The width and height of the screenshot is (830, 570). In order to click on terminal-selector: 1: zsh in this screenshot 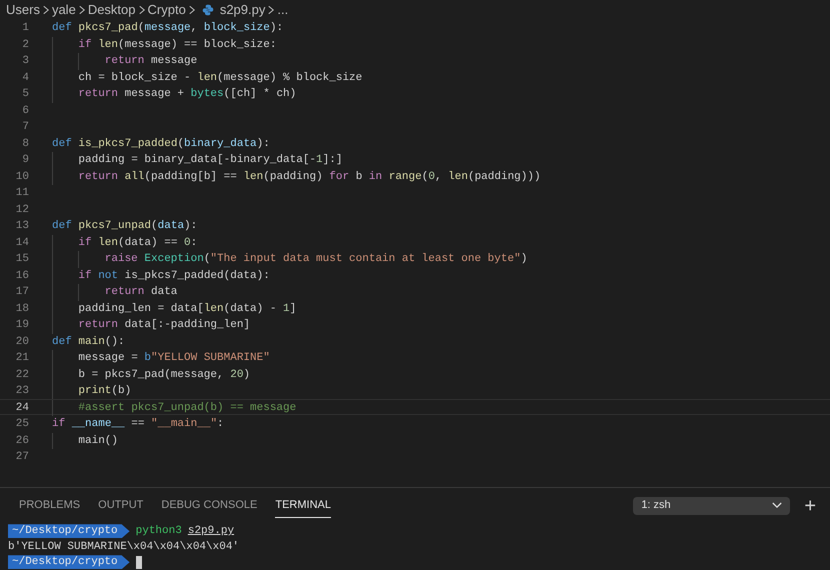, I will do `click(711, 505)`.